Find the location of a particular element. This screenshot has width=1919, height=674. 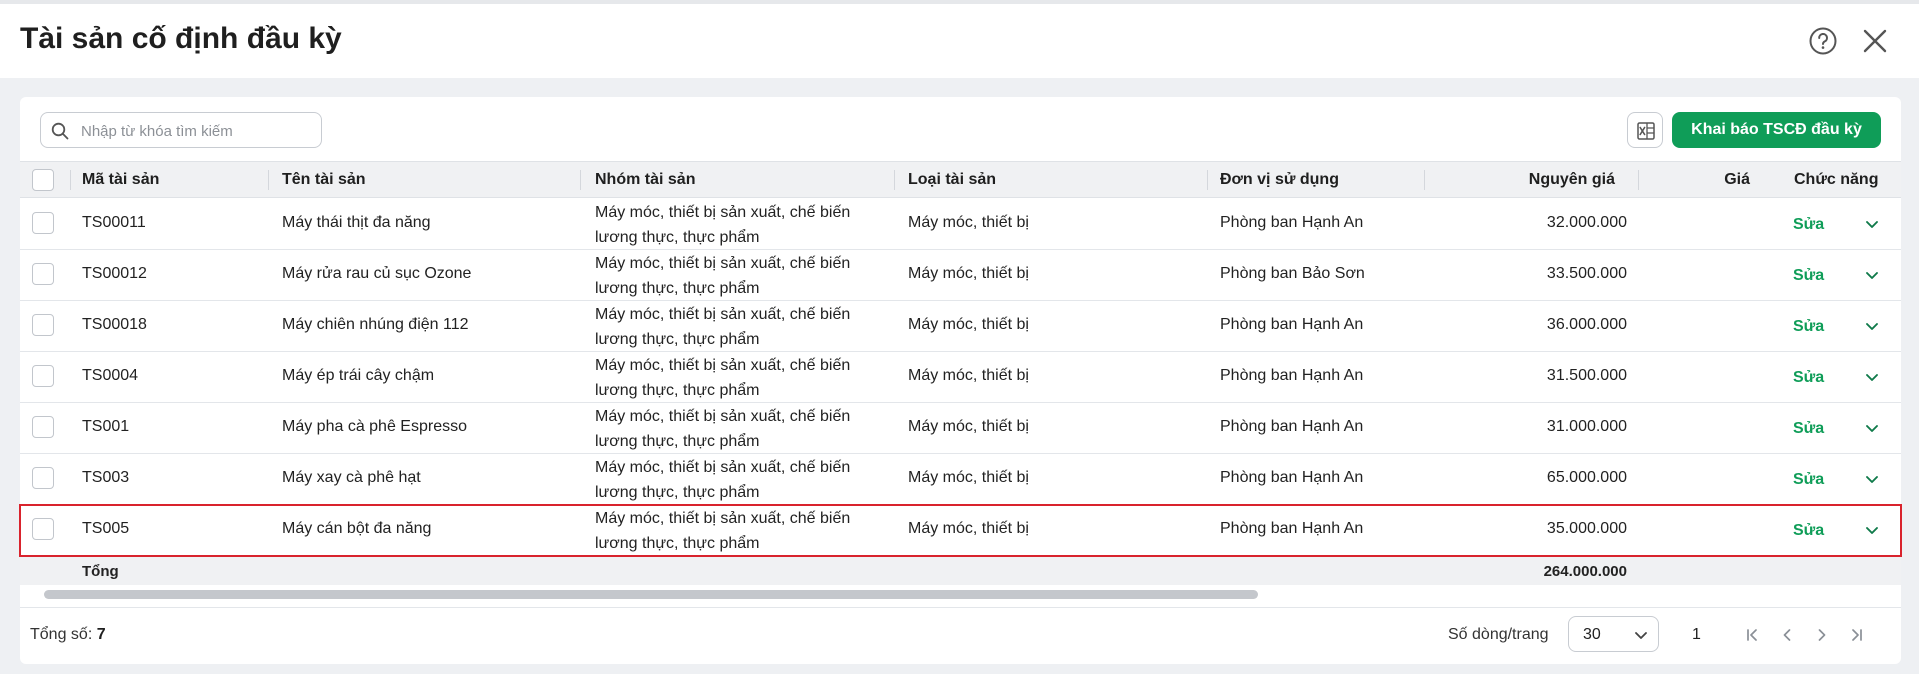

next-page-icon is located at coordinates (1822, 635).